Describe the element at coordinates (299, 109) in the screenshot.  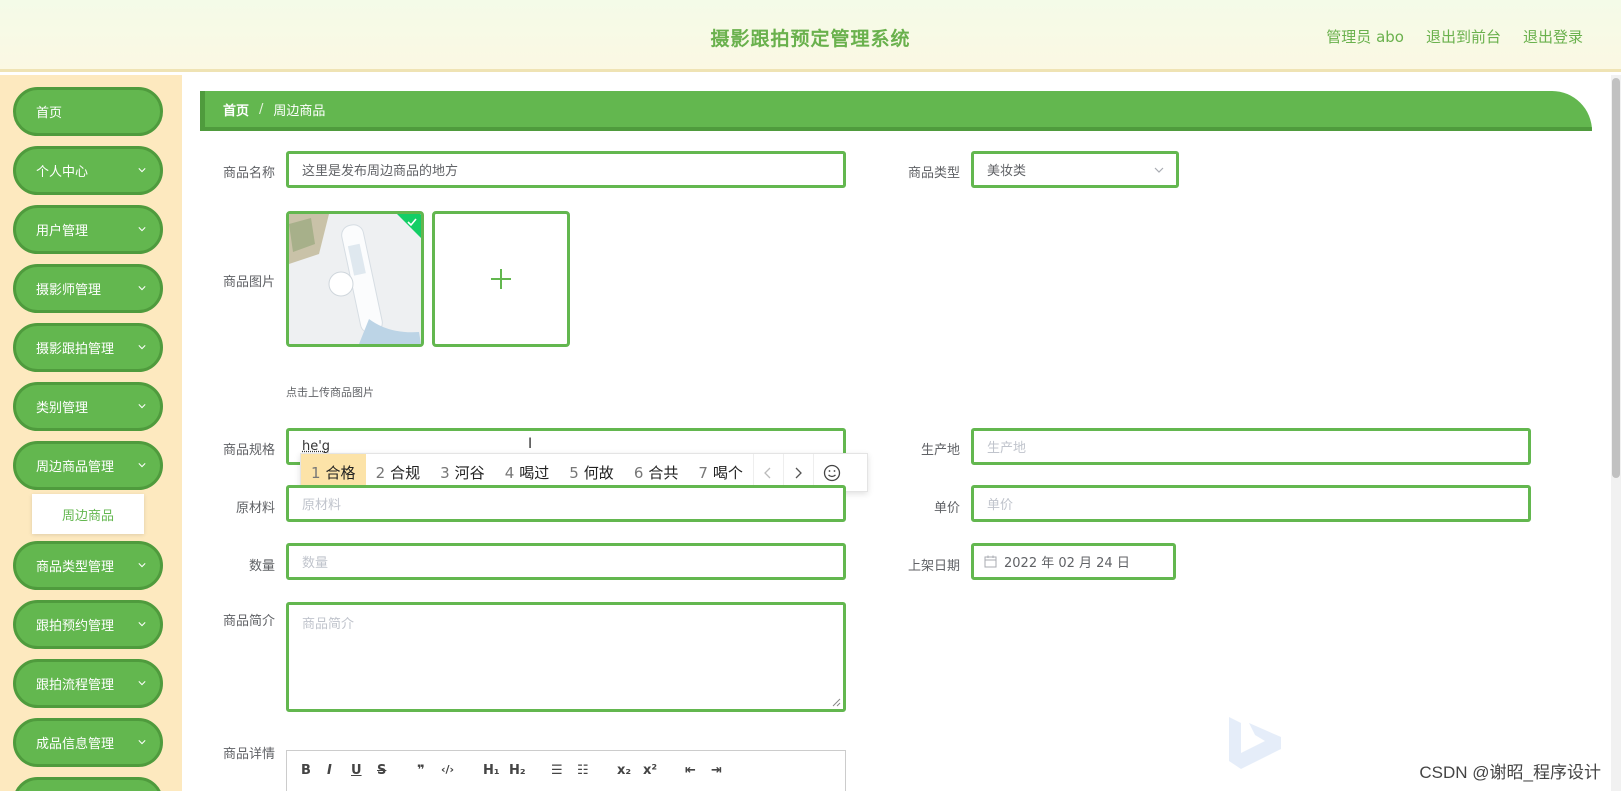
I see `breadcrumb-current: 周边商品` at that location.